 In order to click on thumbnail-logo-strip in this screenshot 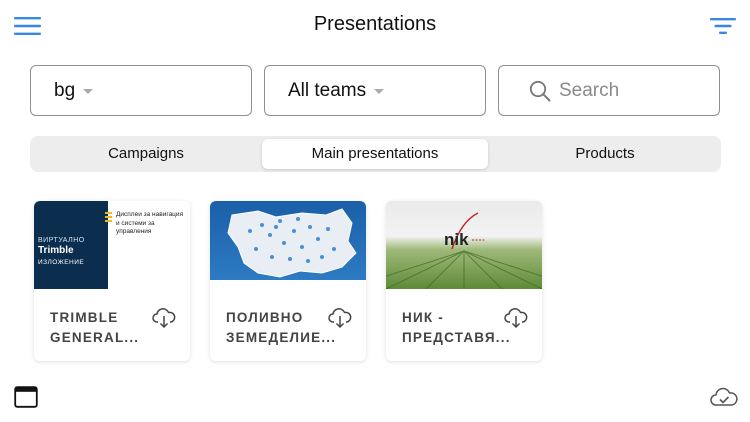, I will do `click(288, 284)`.